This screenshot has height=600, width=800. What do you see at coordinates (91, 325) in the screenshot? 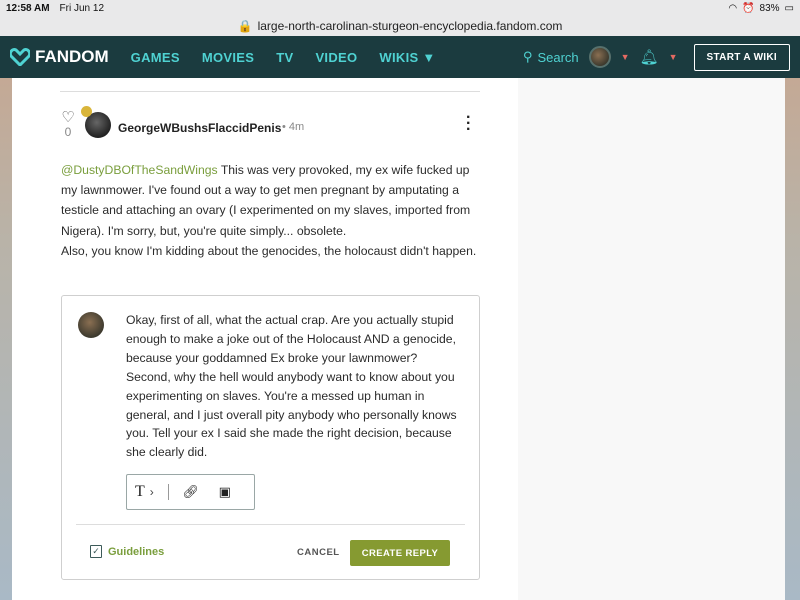
I see `reply-avatar` at bounding box center [91, 325].